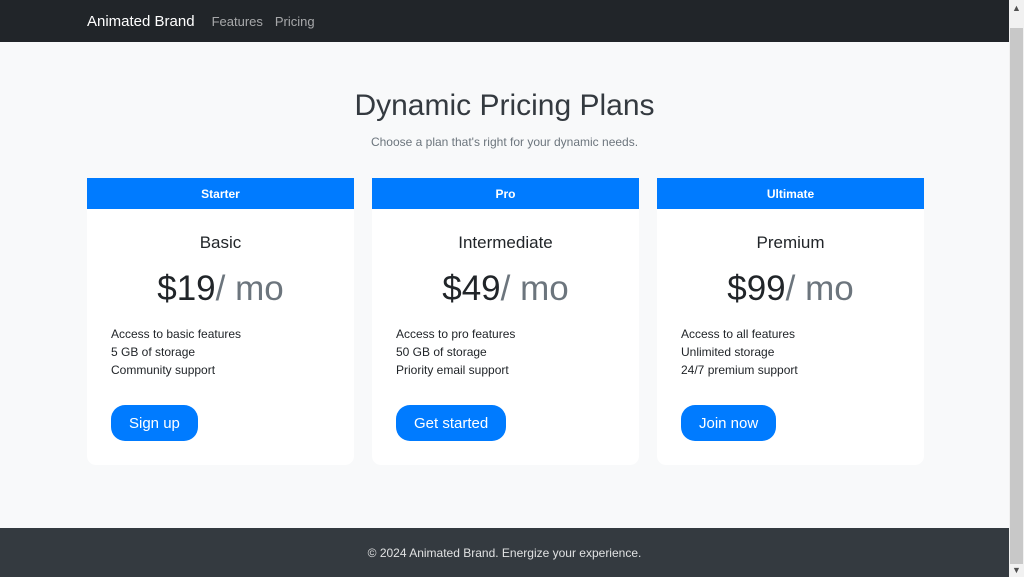 Image resolution: width=1024 pixels, height=577 pixels. I want to click on join-now-button: Join now, so click(729, 423).